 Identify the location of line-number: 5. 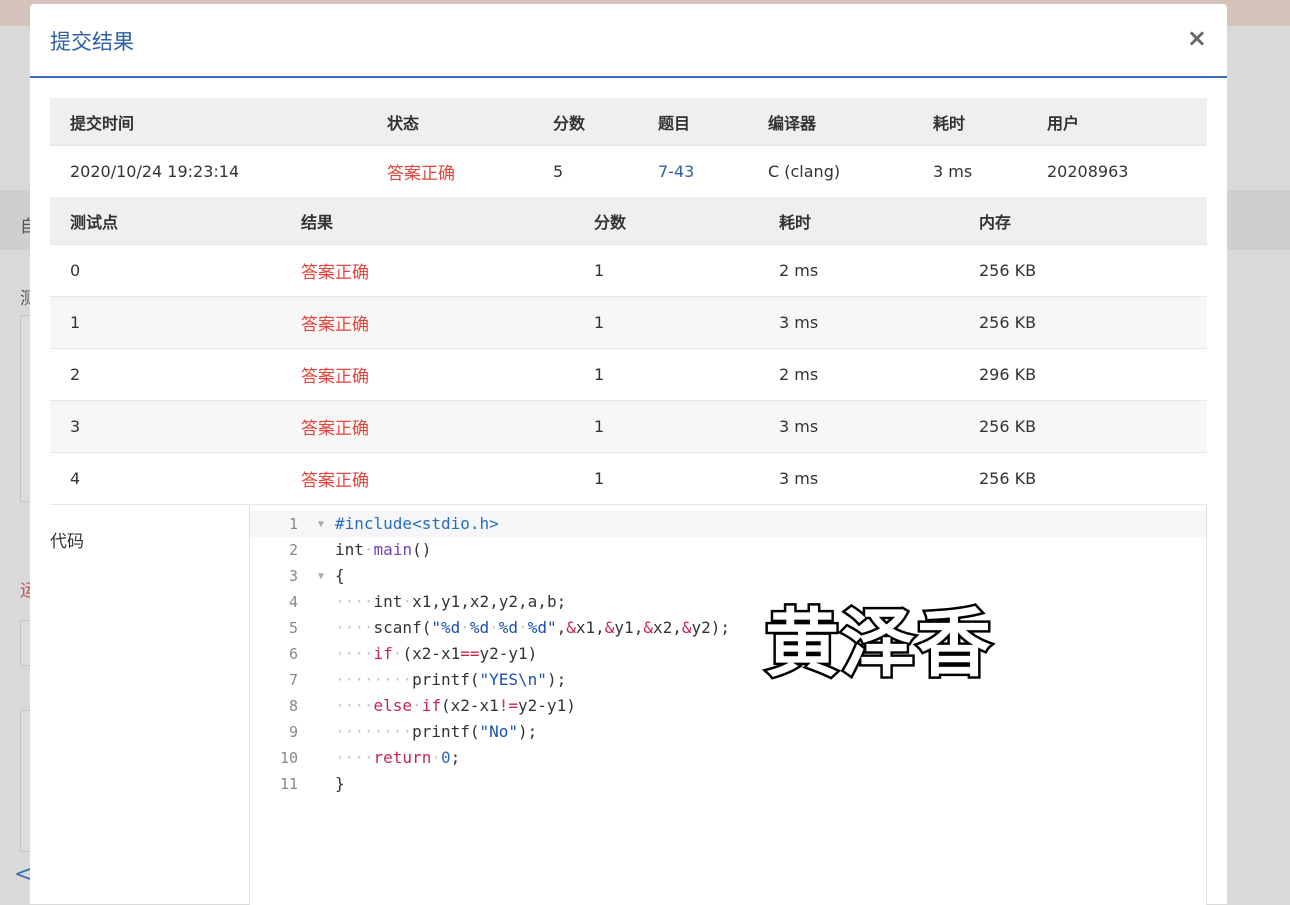
(293, 628).